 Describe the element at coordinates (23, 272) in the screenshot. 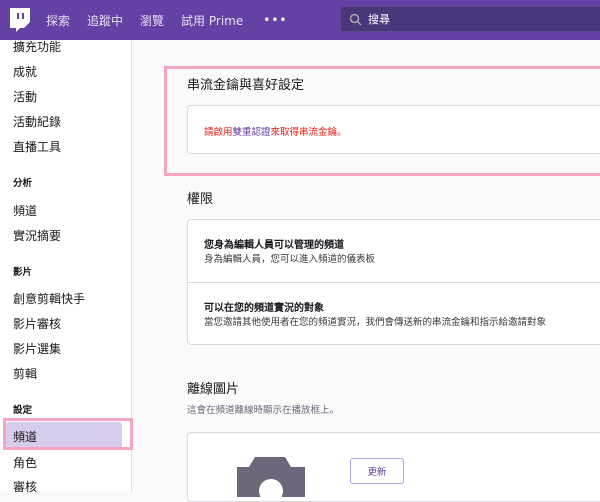

I see `sidebar-section-video: 影片` at that location.